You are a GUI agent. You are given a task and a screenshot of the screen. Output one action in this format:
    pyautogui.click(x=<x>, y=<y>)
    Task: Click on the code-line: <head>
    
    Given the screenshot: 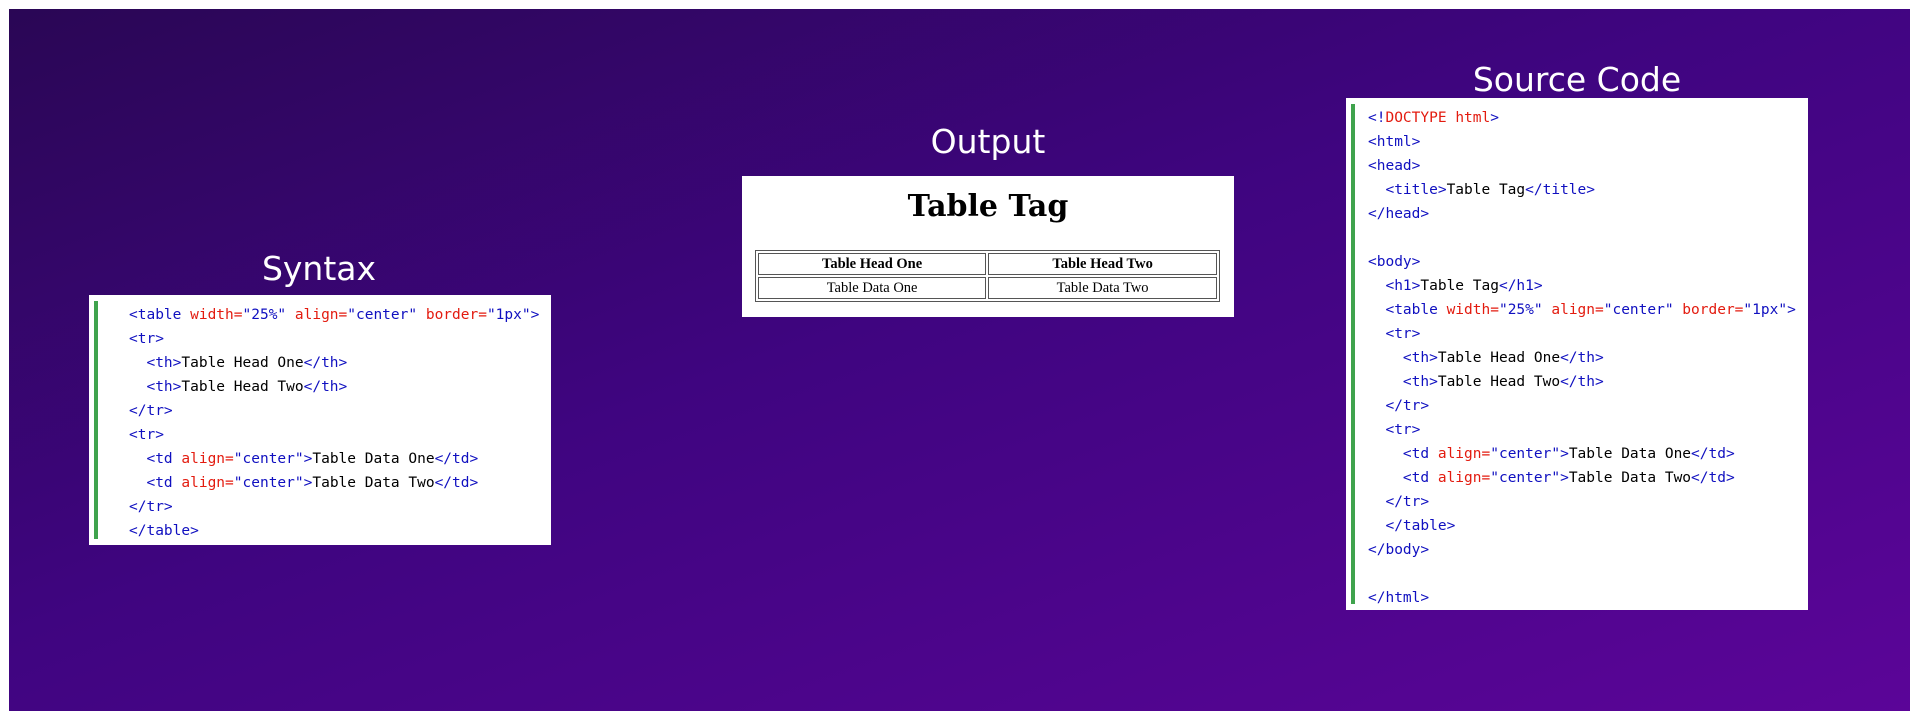 What is the action you would take?
    pyautogui.click(x=1582, y=166)
    